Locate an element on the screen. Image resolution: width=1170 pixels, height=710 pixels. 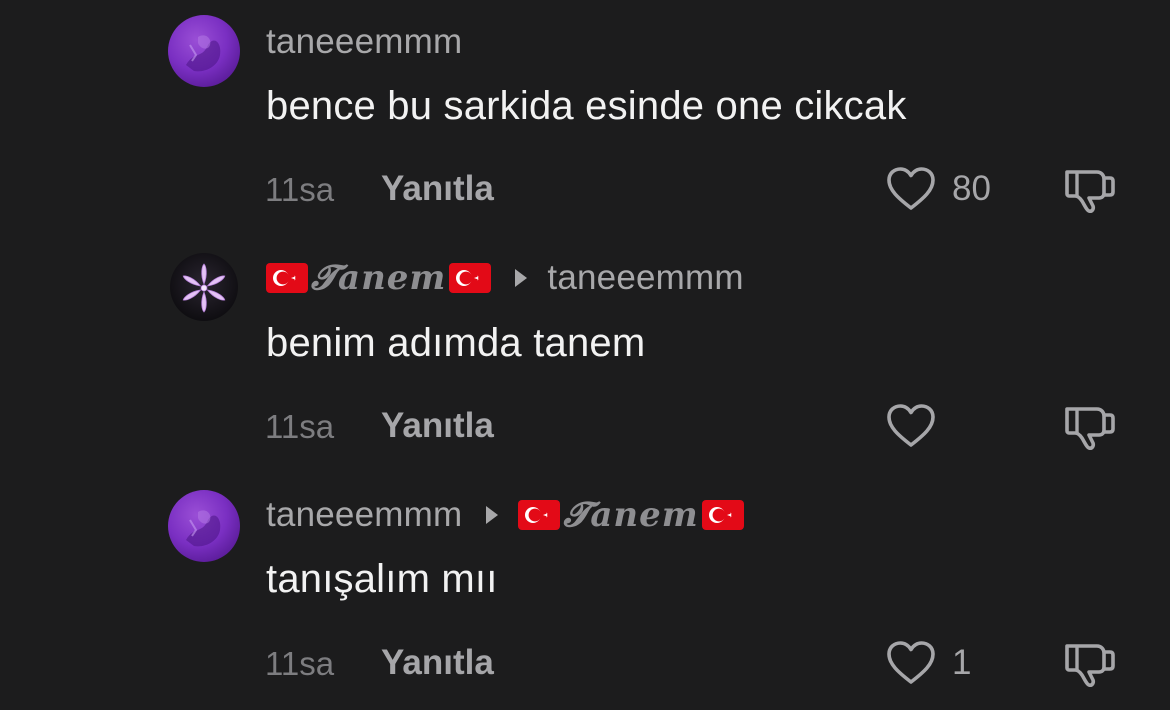
lily-flower-avatar-image is located at coordinates (204, 287).